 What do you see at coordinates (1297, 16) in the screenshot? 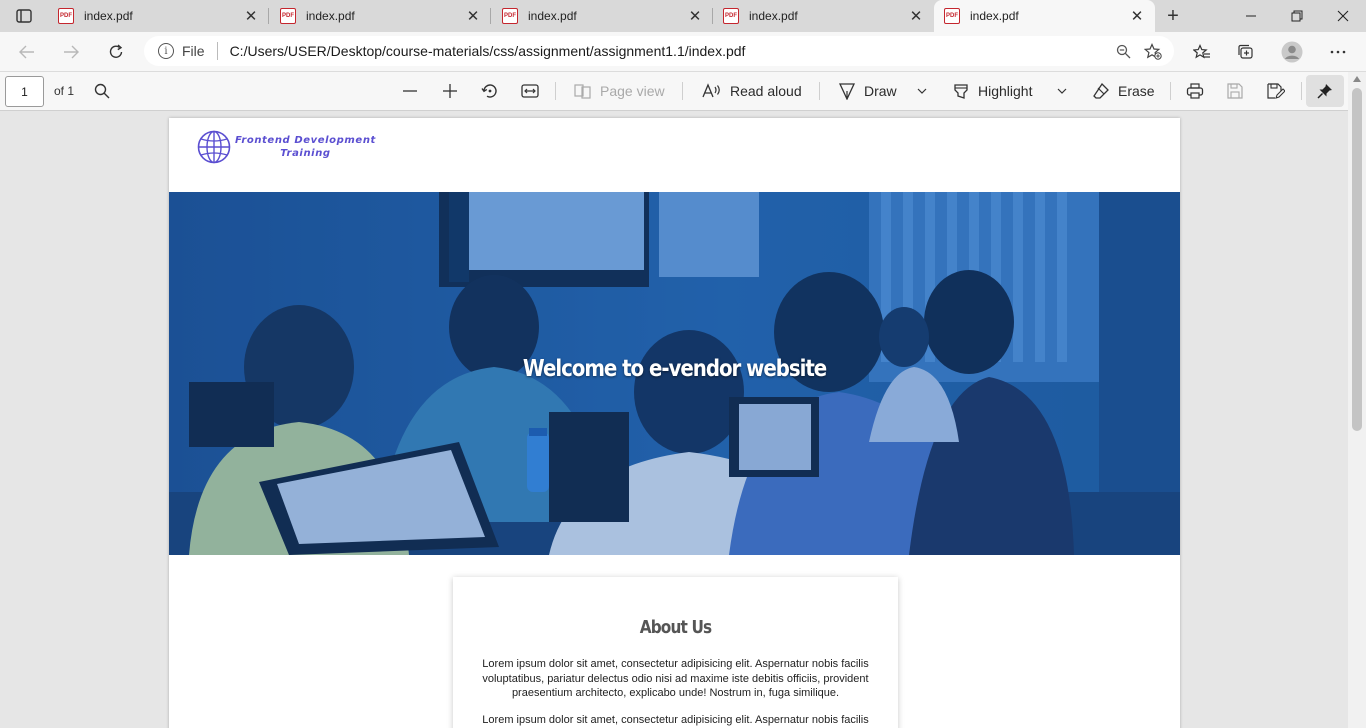
I see `restore-button` at bounding box center [1297, 16].